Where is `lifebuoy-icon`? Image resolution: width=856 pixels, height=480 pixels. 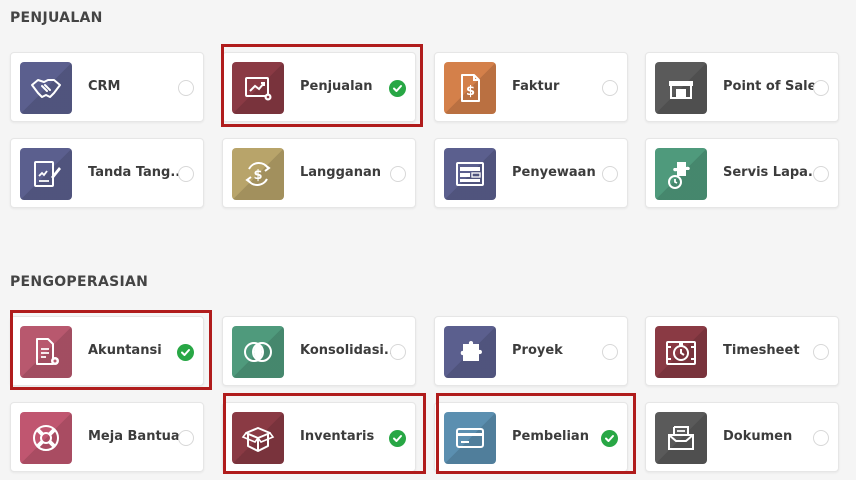 lifebuoy-icon is located at coordinates (46, 438).